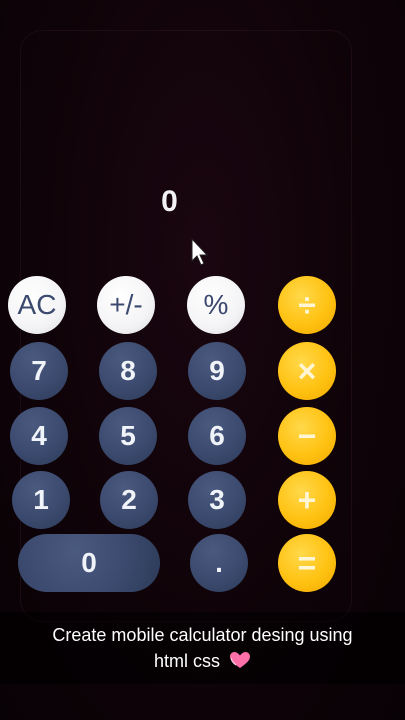 The height and width of the screenshot is (720, 405). What do you see at coordinates (307, 563) in the screenshot?
I see `equals-button: =` at bounding box center [307, 563].